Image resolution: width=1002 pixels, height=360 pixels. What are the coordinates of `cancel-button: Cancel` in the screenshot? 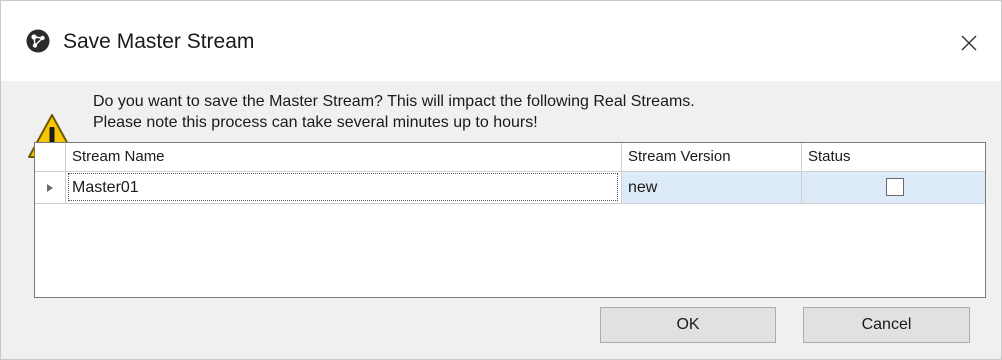 It's located at (886, 325).